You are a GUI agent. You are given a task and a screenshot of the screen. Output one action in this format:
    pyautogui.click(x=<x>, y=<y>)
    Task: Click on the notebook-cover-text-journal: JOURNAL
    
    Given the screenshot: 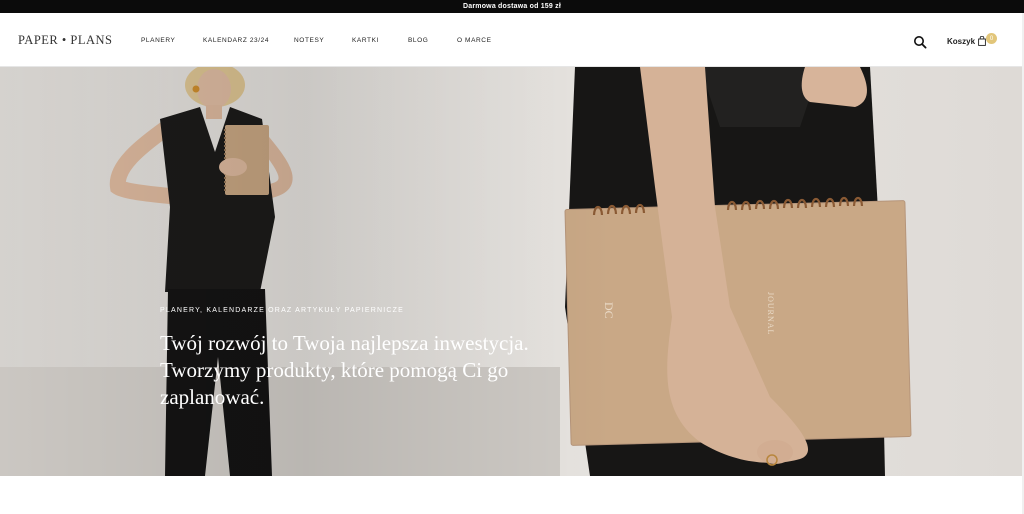 What is the action you would take?
    pyautogui.click(x=770, y=313)
    